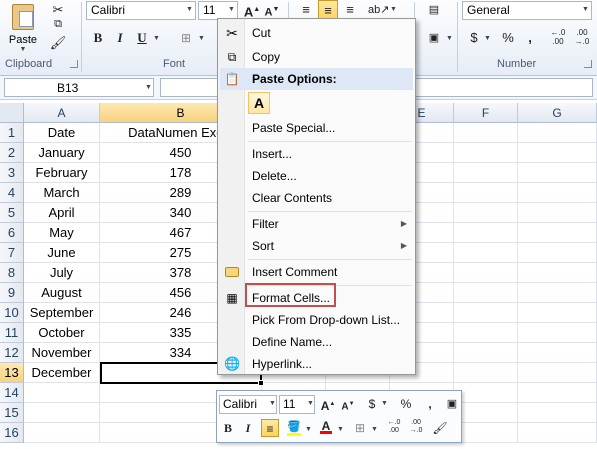 The height and width of the screenshot is (449, 597). Describe the element at coordinates (434, 10) in the screenshot. I see `wrap-text-icon: ▤` at that location.